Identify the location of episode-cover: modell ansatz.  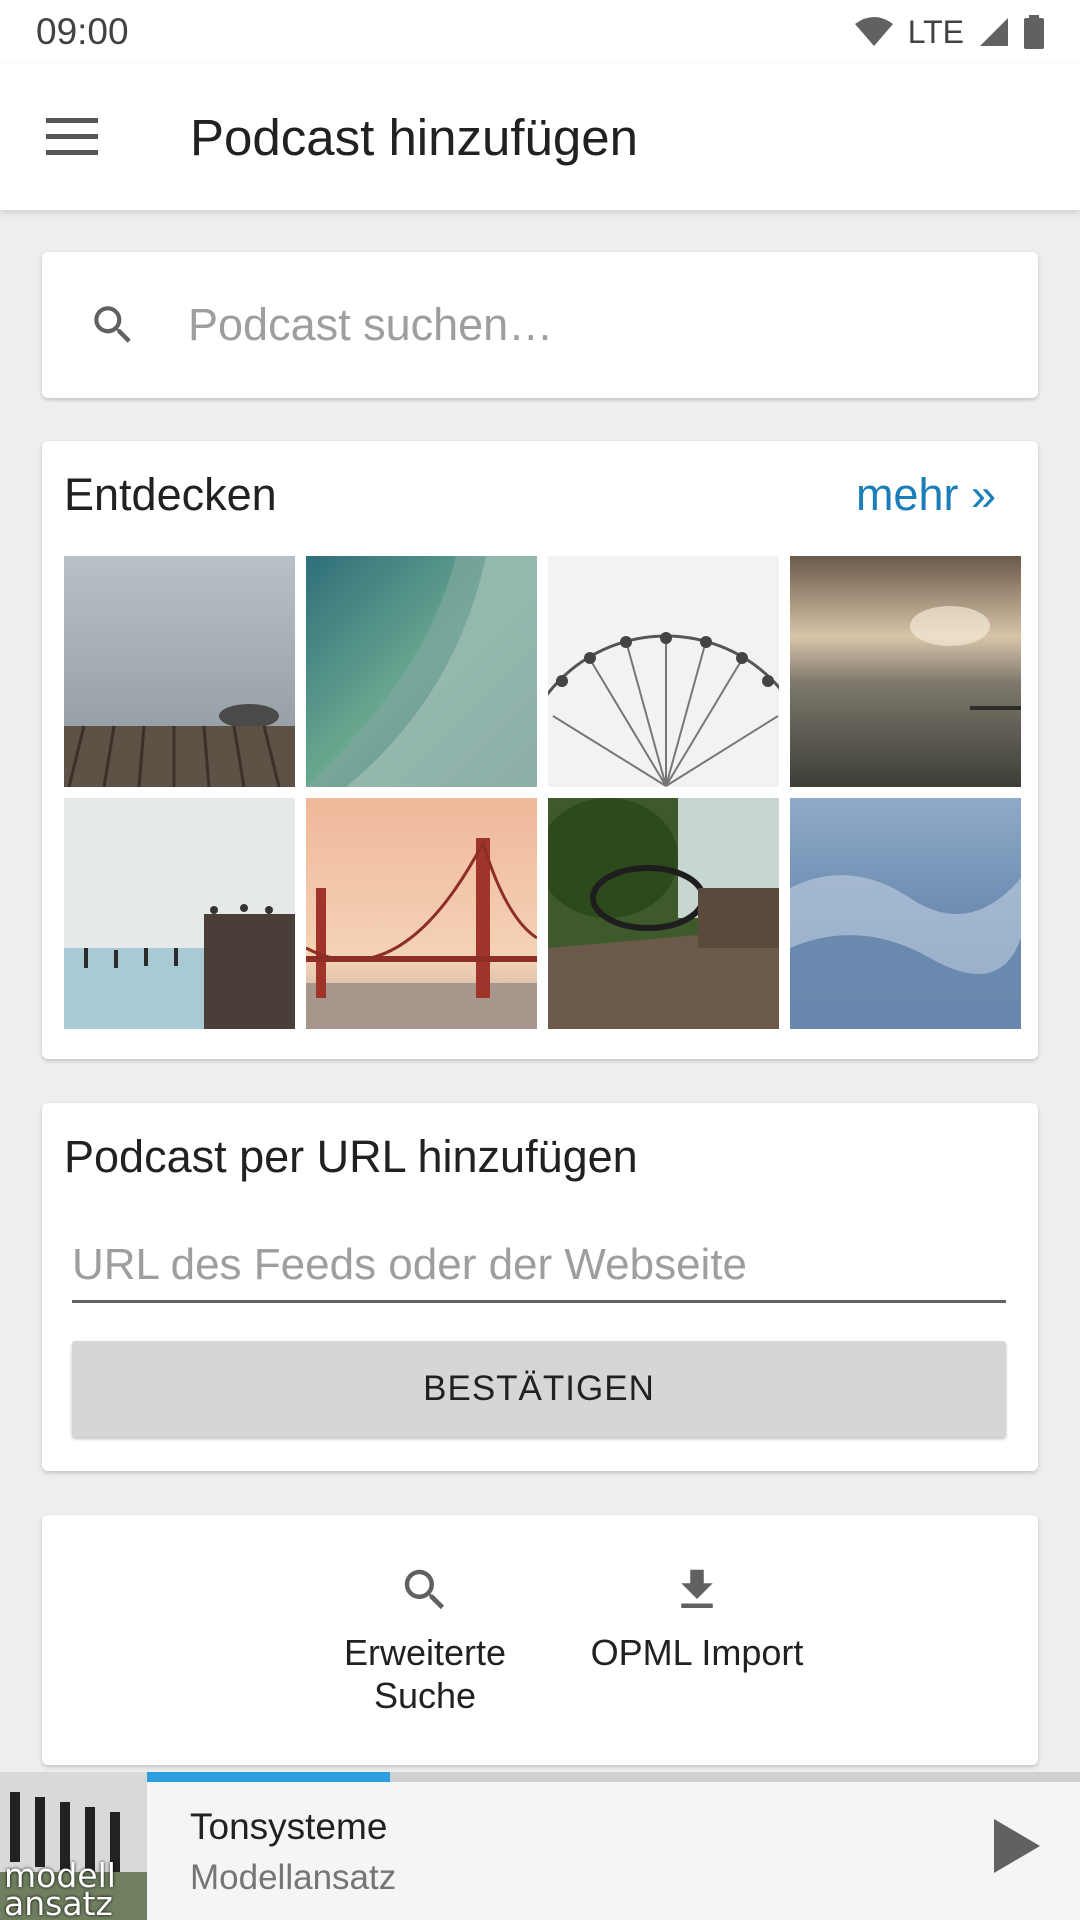
(73, 1846).